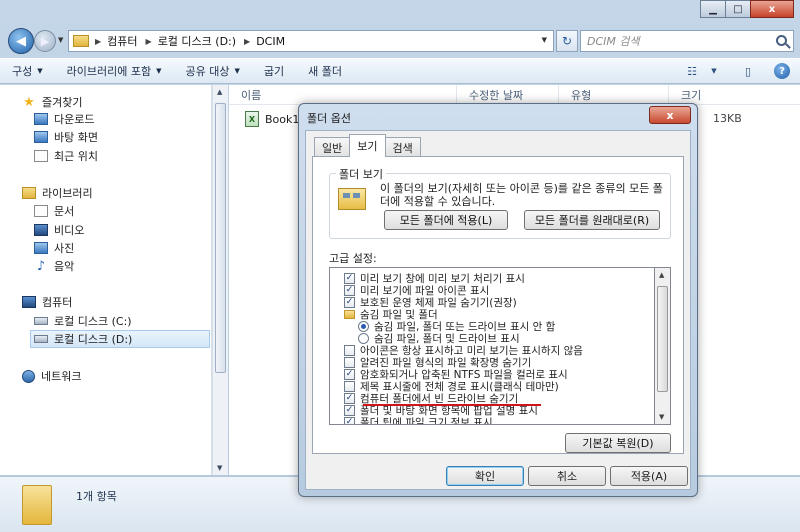 The height and width of the screenshot is (532, 800). Describe the element at coordinates (109, 71) in the screenshot. I see `include-library-label: 라이브러리에 포함` at that location.